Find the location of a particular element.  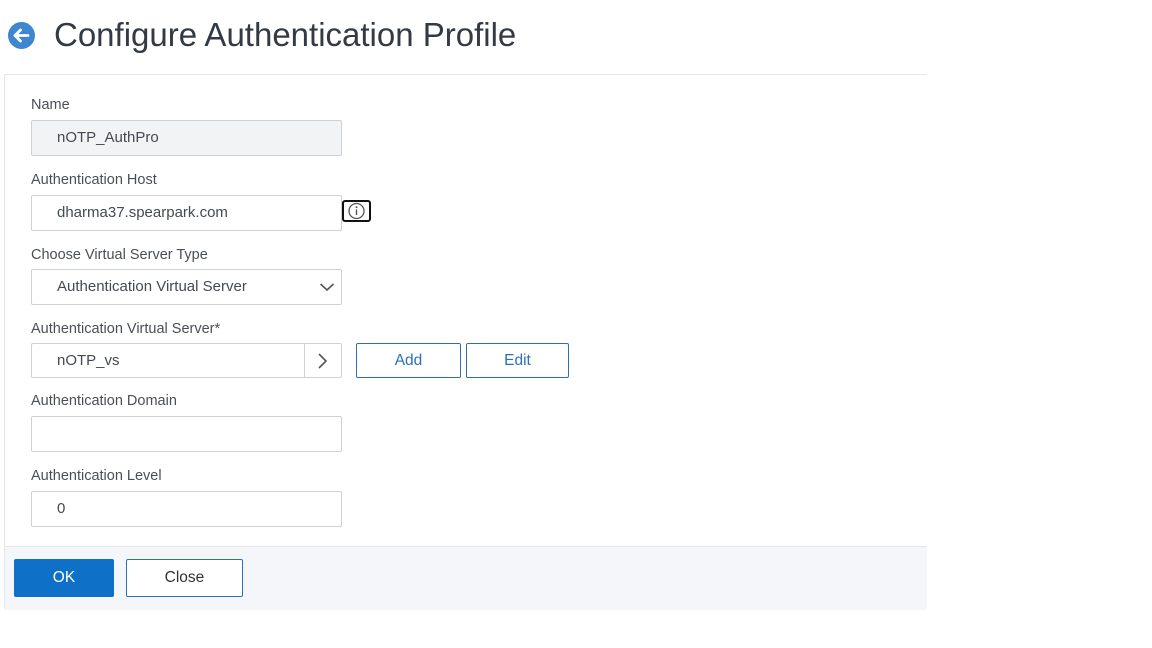

auth-vs-selector: nOTP_vs is located at coordinates (186, 360).